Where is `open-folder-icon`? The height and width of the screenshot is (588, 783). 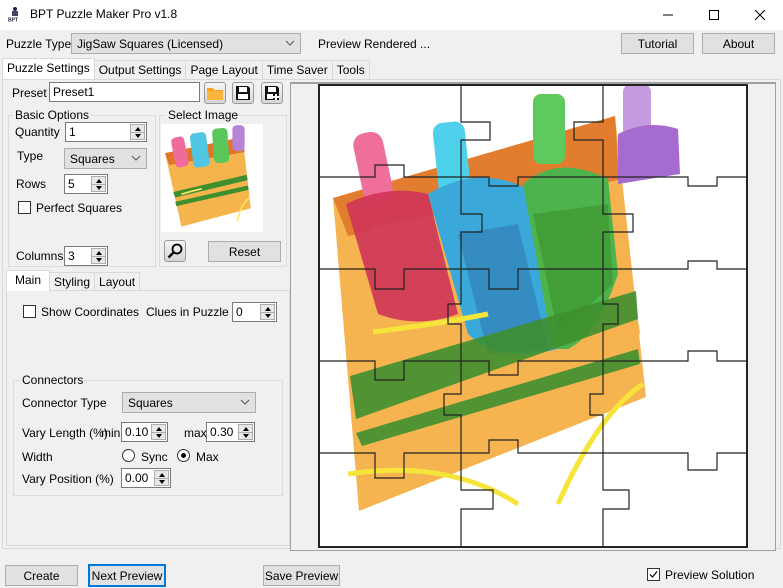
open-folder-icon is located at coordinates (215, 94).